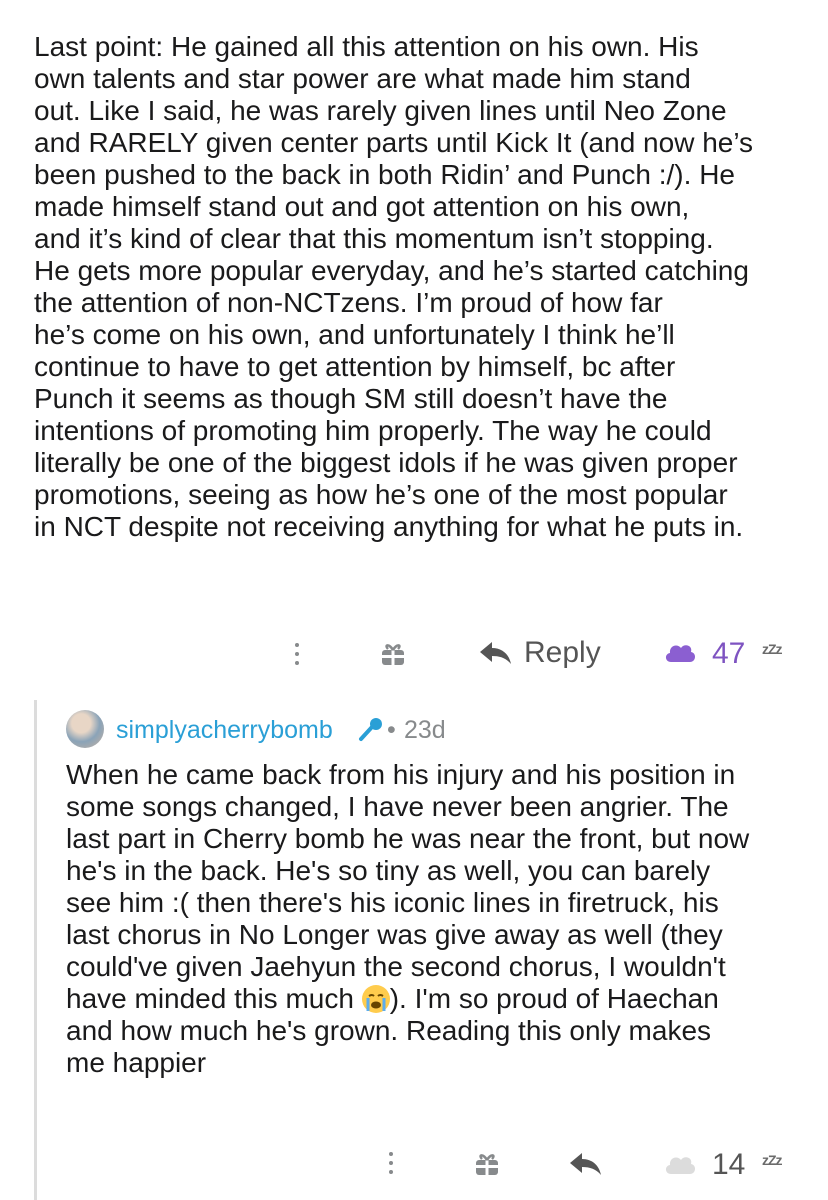  Describe the element at coordinates (375, 999) in the screenshot. I see `crying-face-emoji` at that location.